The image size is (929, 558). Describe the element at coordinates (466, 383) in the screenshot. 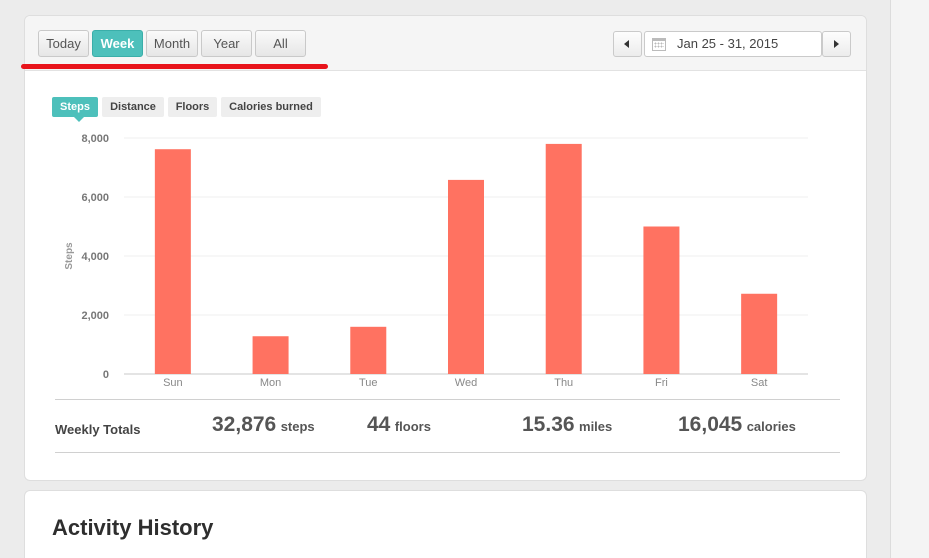

I see `x-tick-label: Wed` at that location.